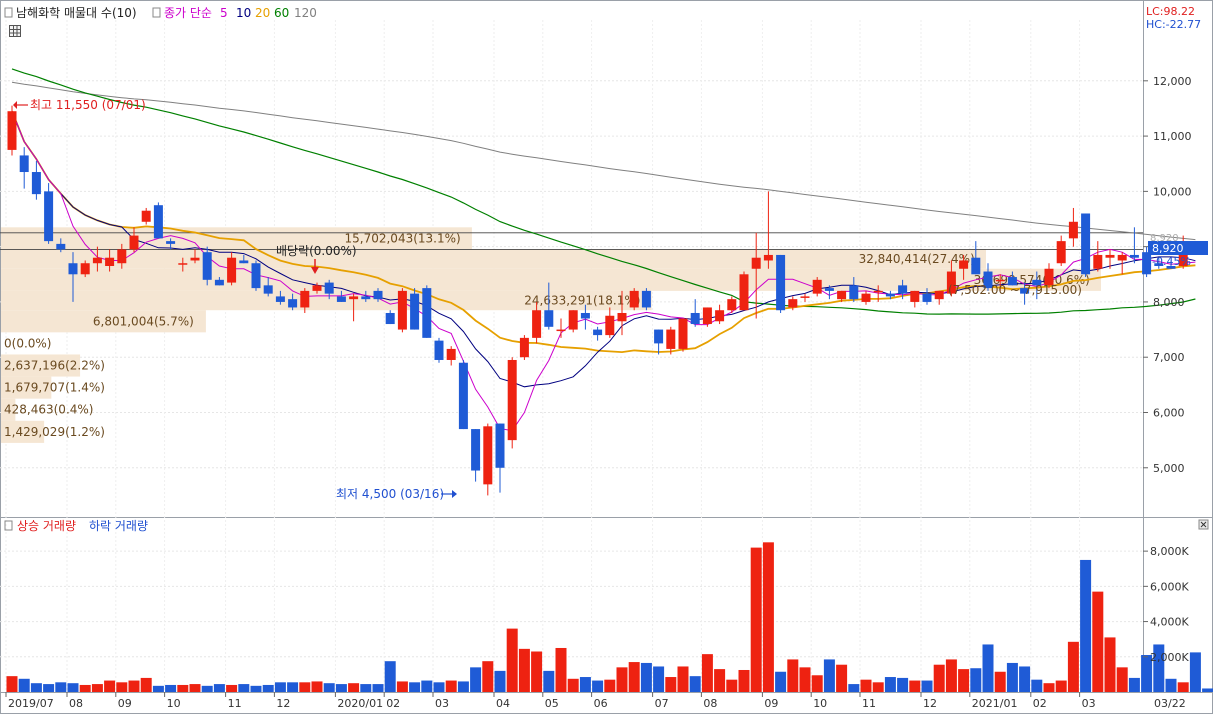  Describe the element at coordinates (188, 13) in the screenshot. I see `ma-label: 종가 단순` at that location.